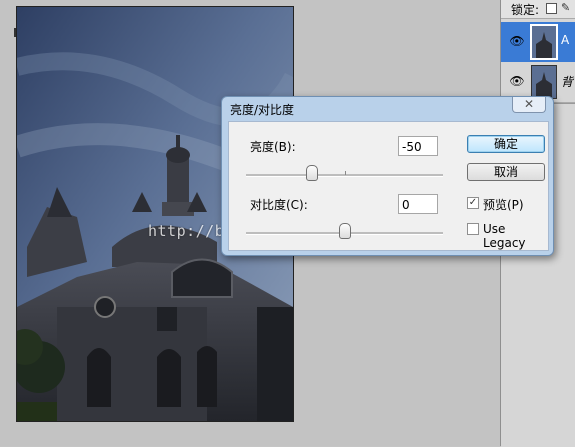  Describe the element at coordinates (273, 147) in the screenshot. I see `brightness-label: 亮度(B):` at that location.